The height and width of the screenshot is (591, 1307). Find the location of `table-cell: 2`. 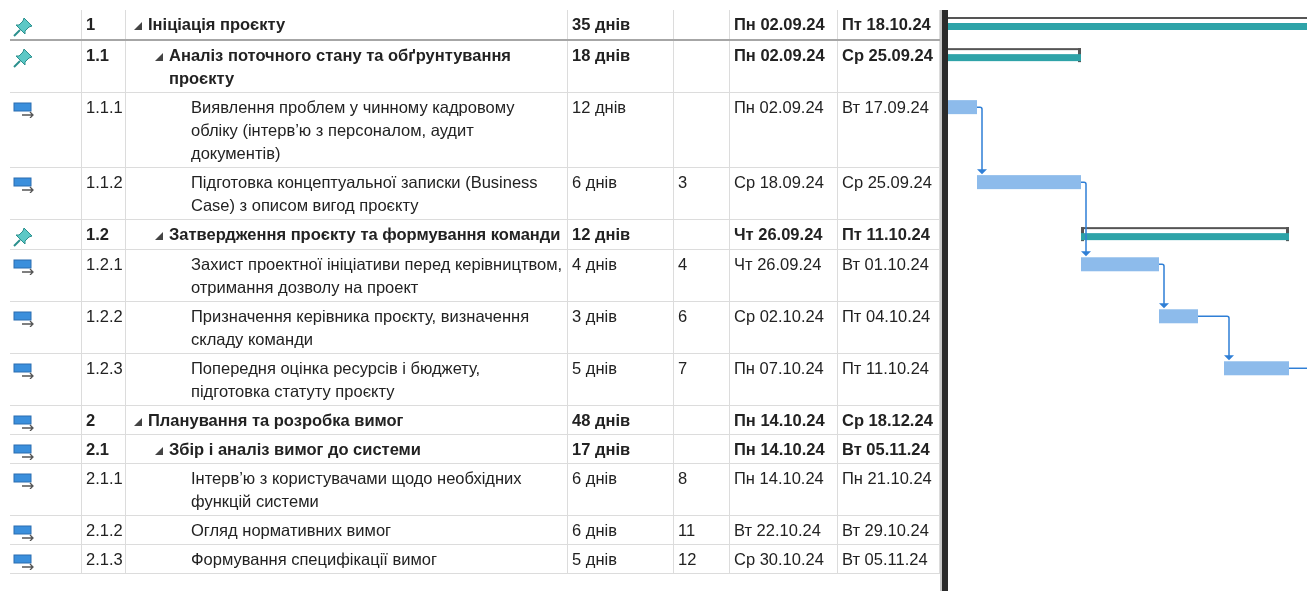

table-cell: 2 is located at coordinates (104, 420).